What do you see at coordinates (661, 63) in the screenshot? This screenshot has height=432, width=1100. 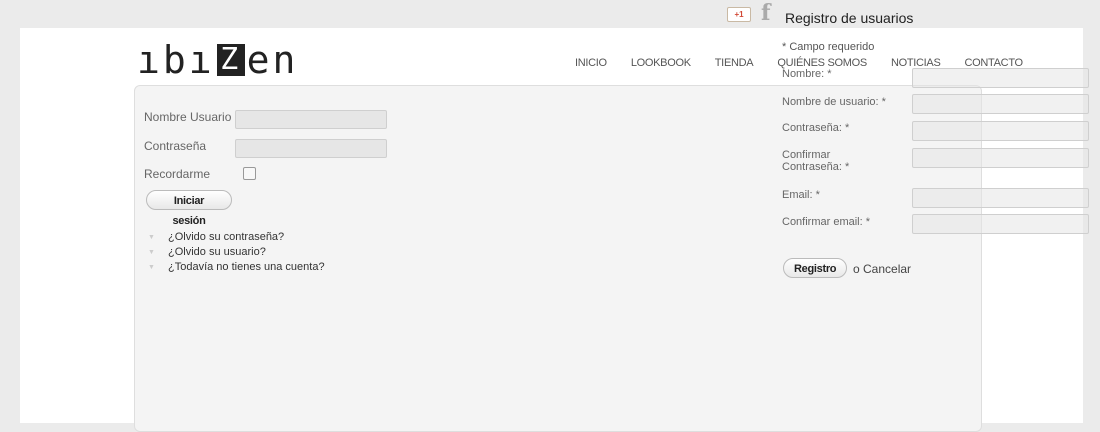 I see `nav-lookbook: LOOKBOOK` at bounding box center [661, 63].